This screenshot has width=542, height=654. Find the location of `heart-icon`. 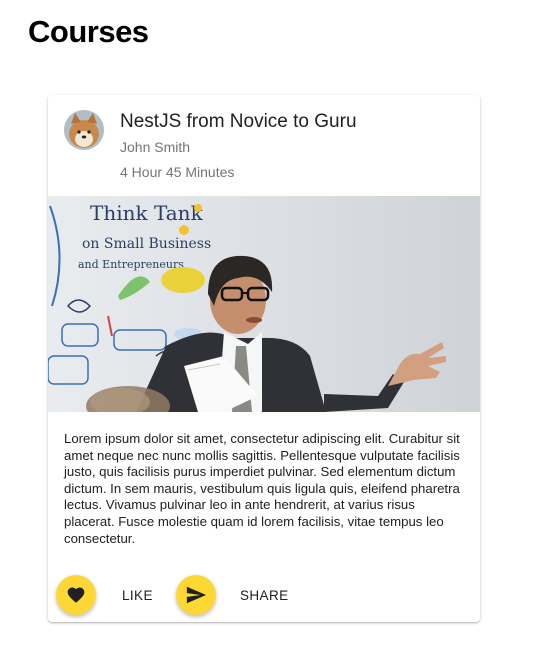

heart-icon is located at coordinates (76, 595).